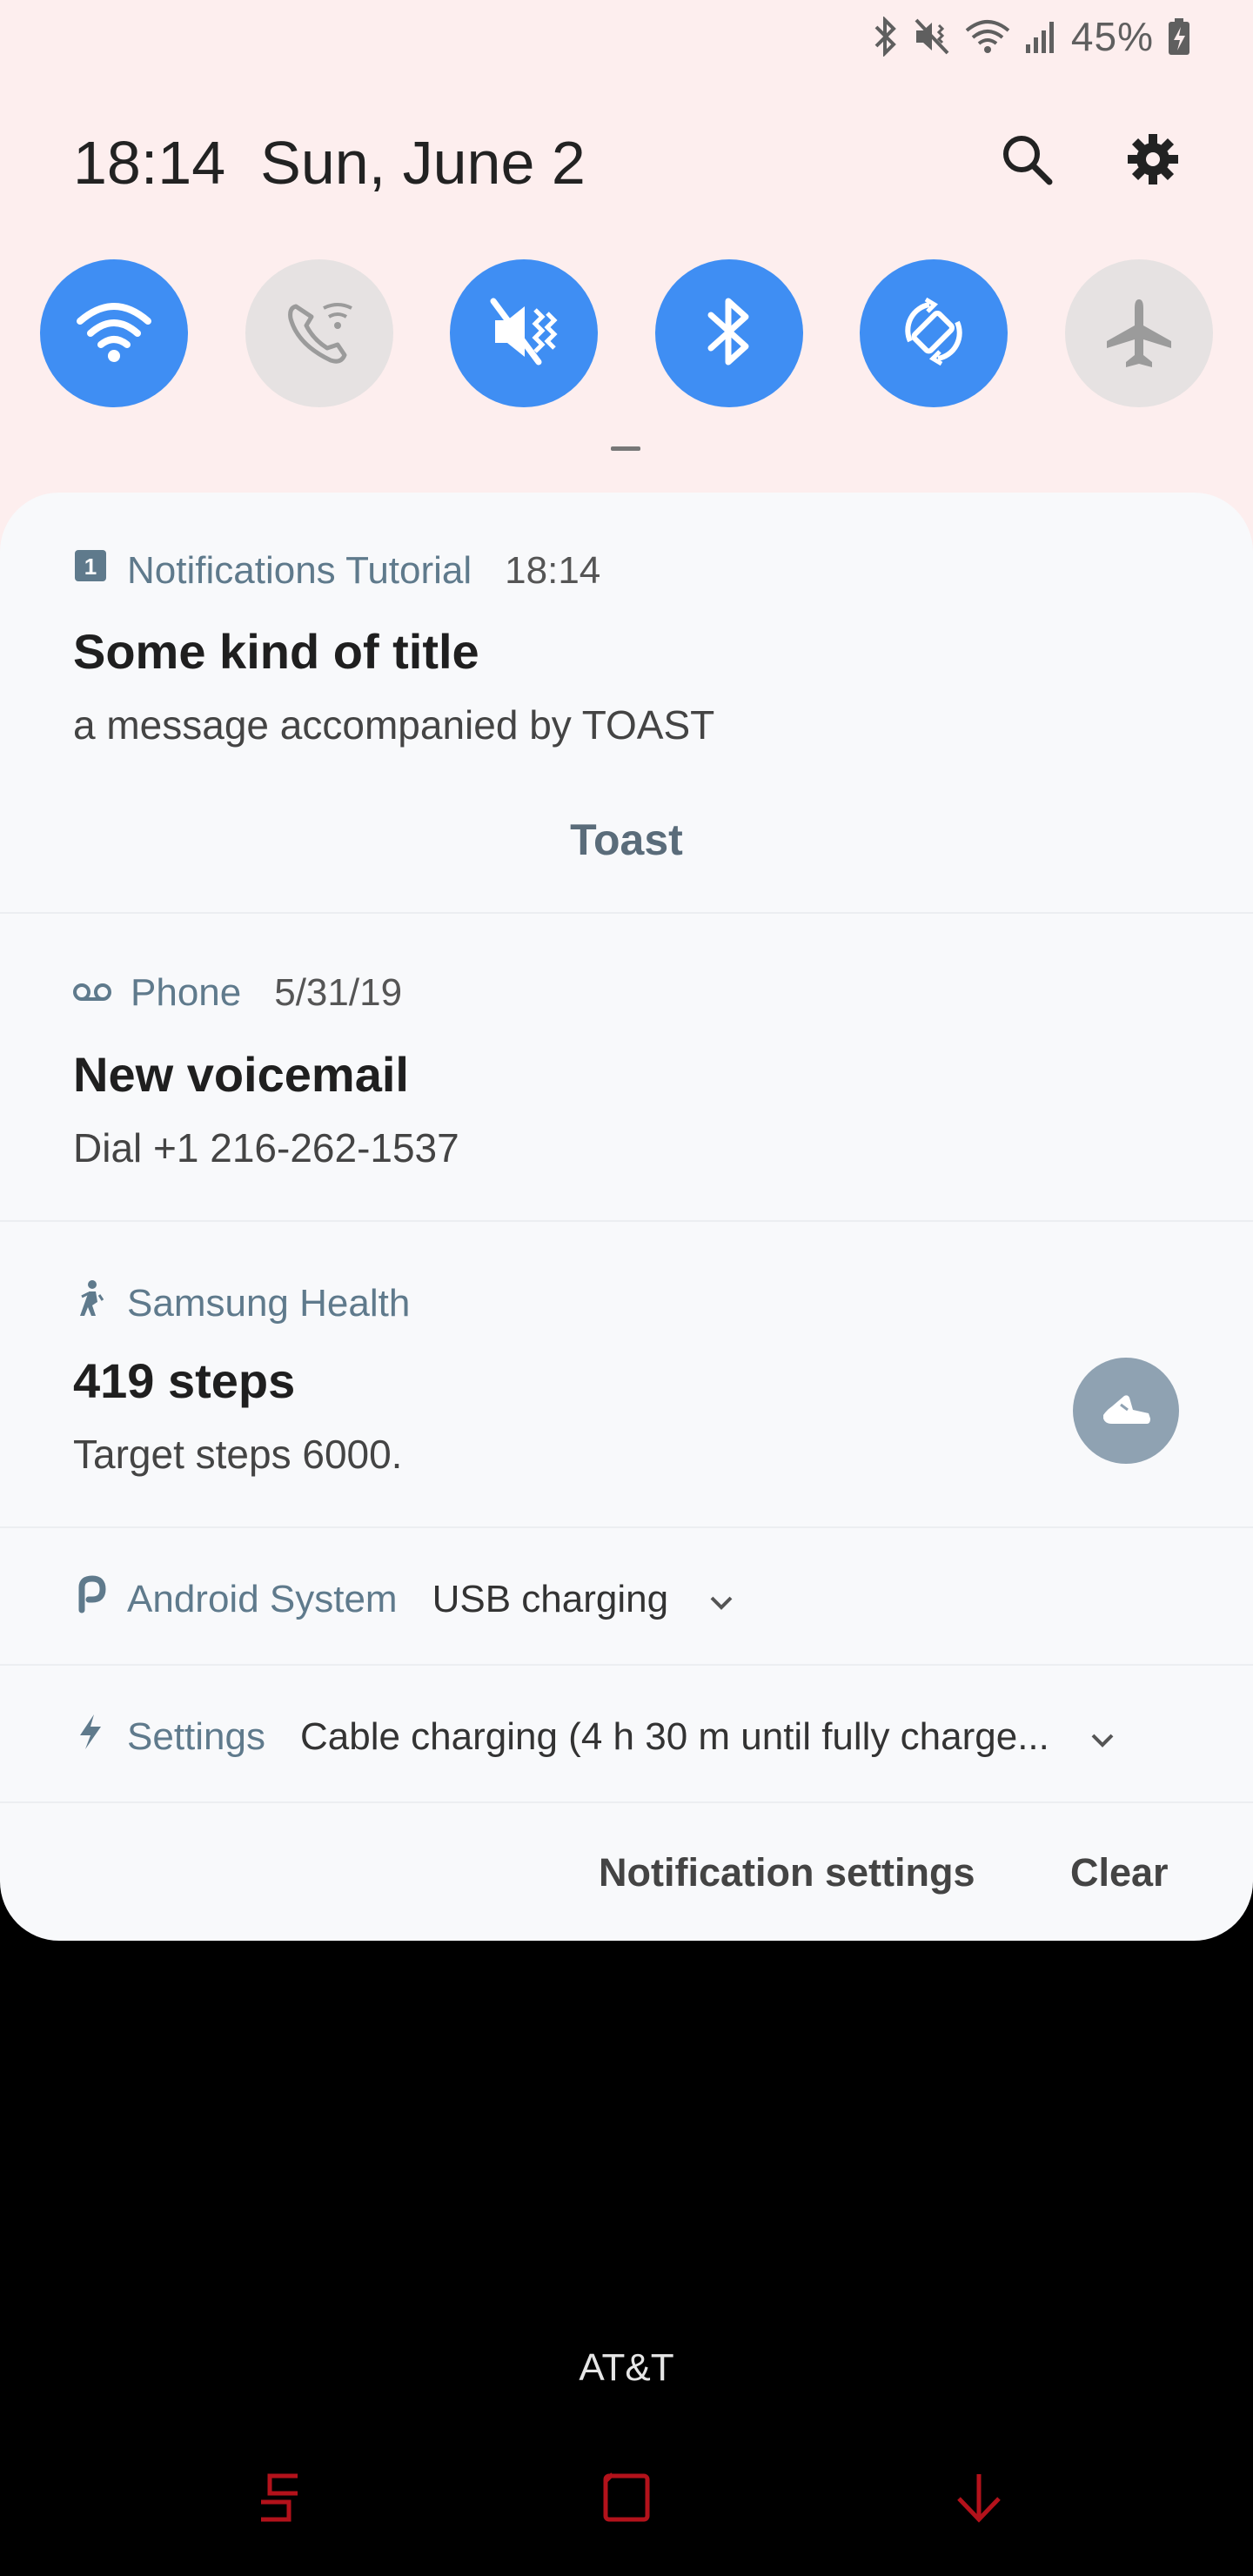 The height and width of the screenshot is (2576, 1253). I want to click on recent-apps-button, so click(279, 2498).